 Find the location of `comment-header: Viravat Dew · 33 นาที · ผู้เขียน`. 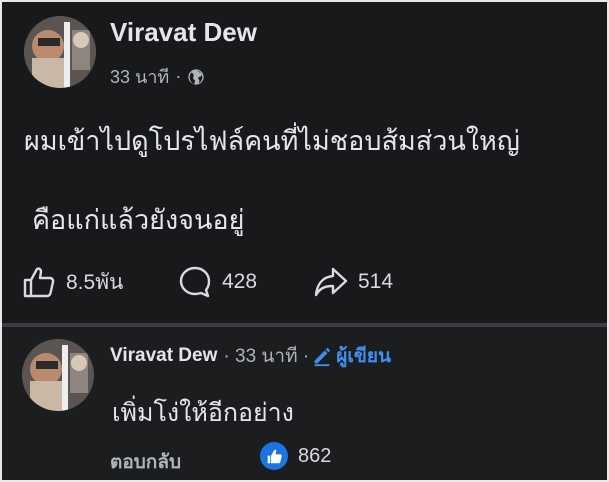

comment-header: Viravat Dew · 33 นาที · ผู้เขียน is located at coordinates (250, 356).